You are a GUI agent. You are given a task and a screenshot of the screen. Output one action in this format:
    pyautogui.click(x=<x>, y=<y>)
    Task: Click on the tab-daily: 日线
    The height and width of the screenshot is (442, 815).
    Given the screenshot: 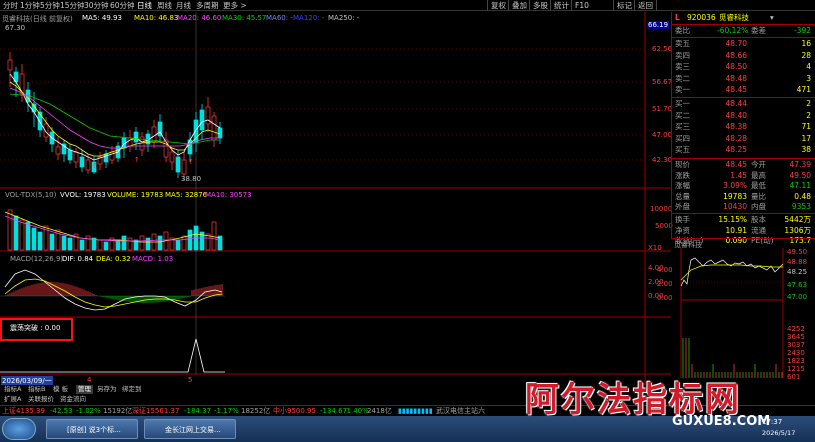 What is the action you would take?
    pyautogui.click(x=144, y=5)
    